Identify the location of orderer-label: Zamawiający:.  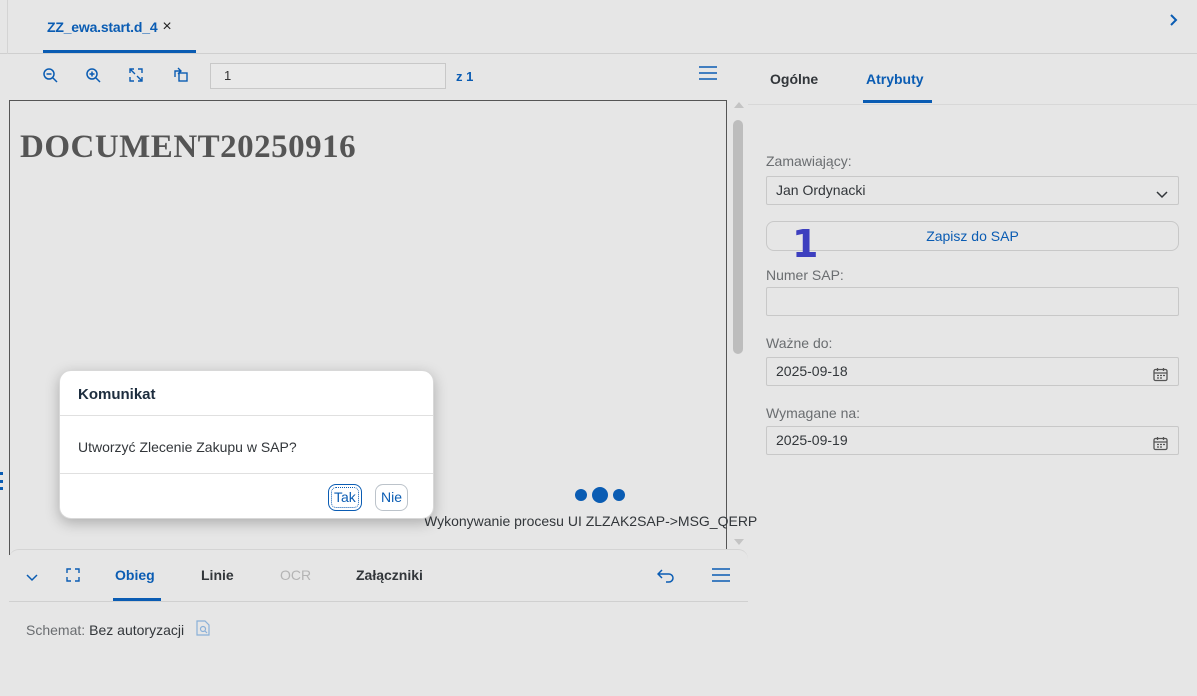
(809, 161).